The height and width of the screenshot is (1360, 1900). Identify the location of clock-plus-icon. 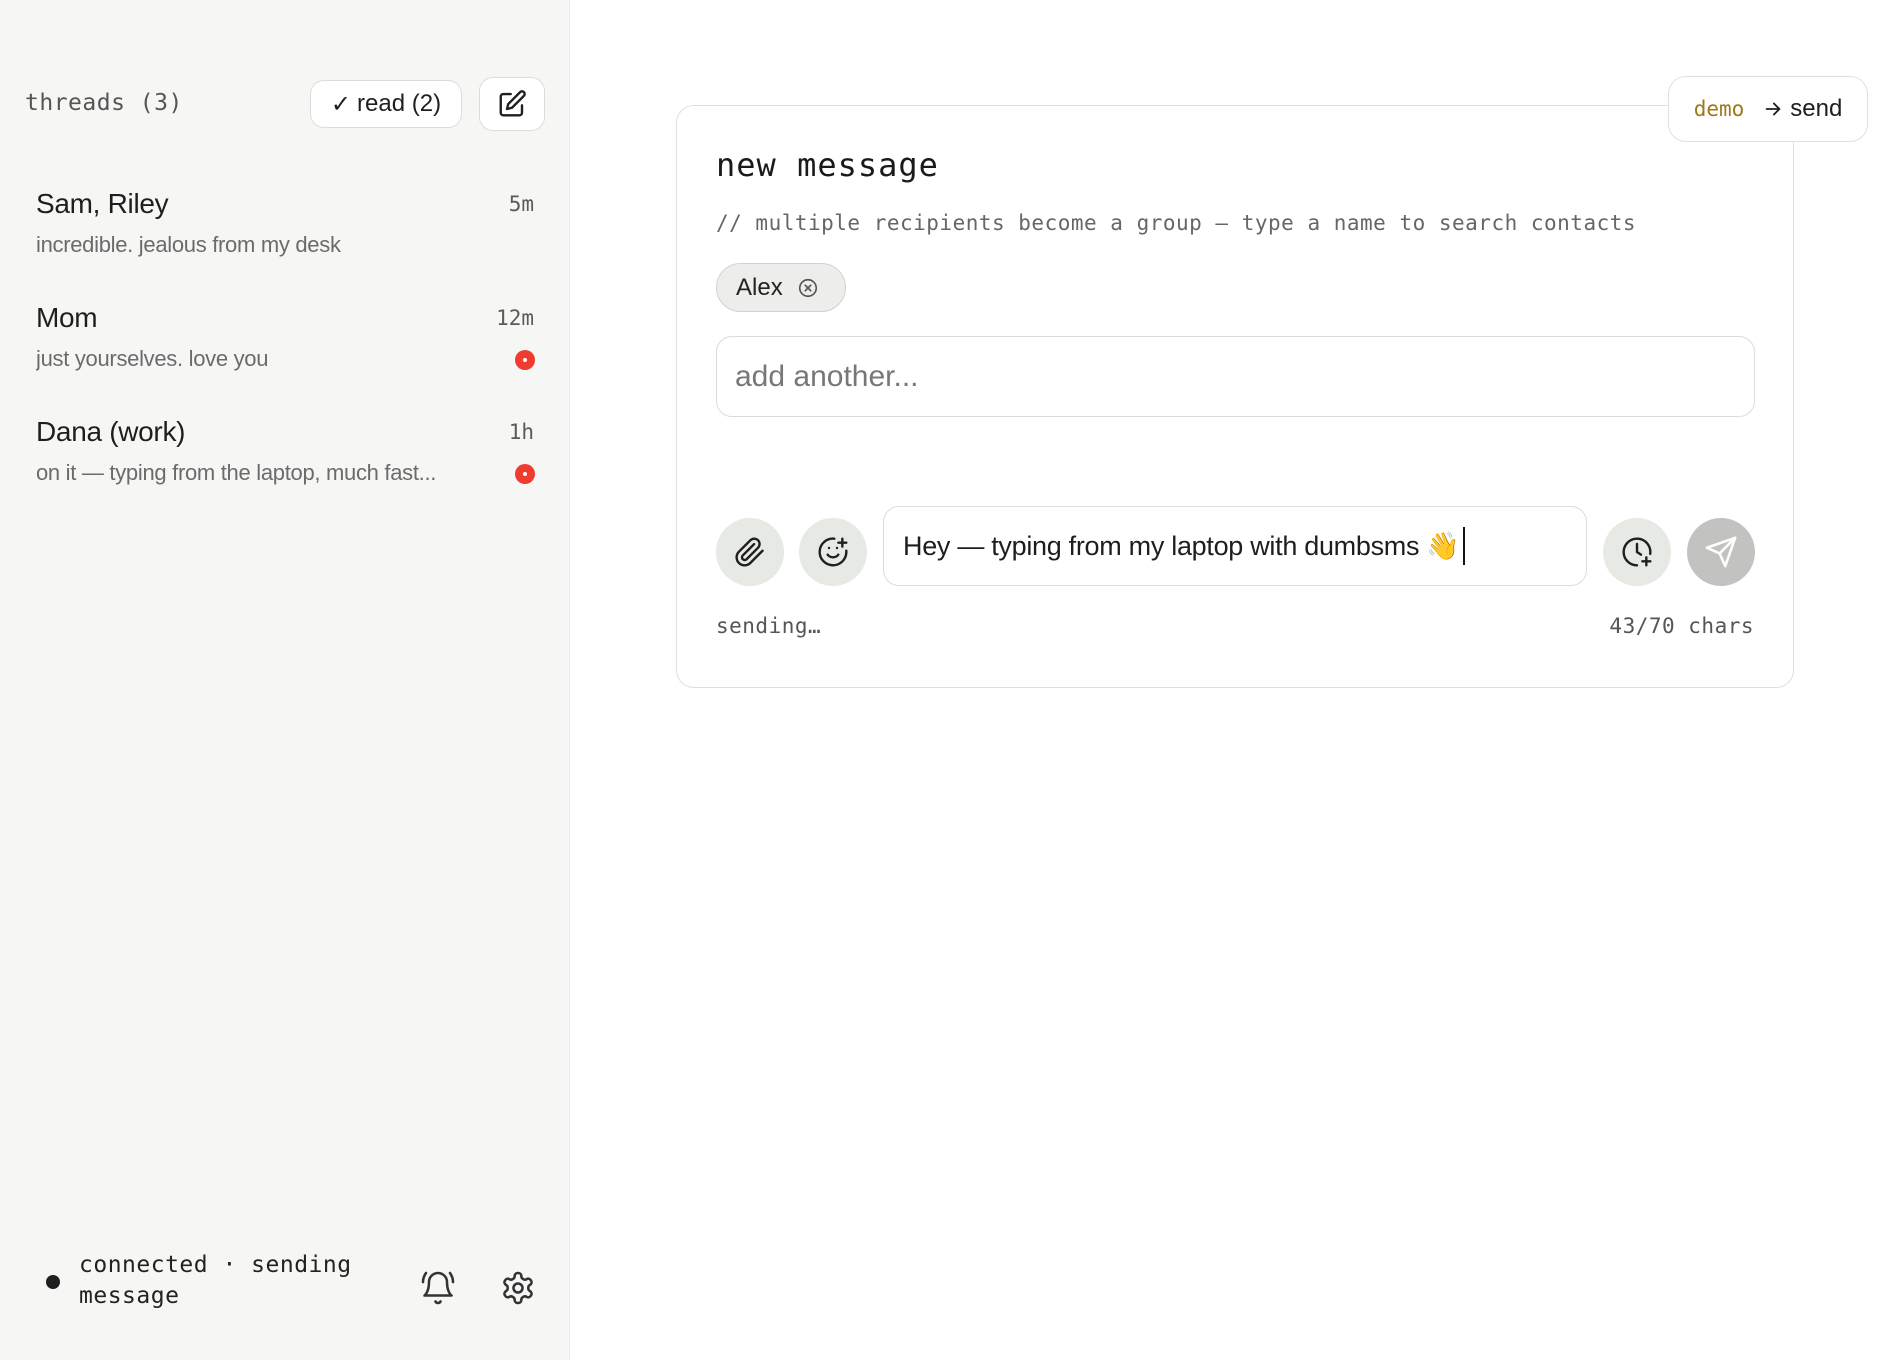
(1637, 552).